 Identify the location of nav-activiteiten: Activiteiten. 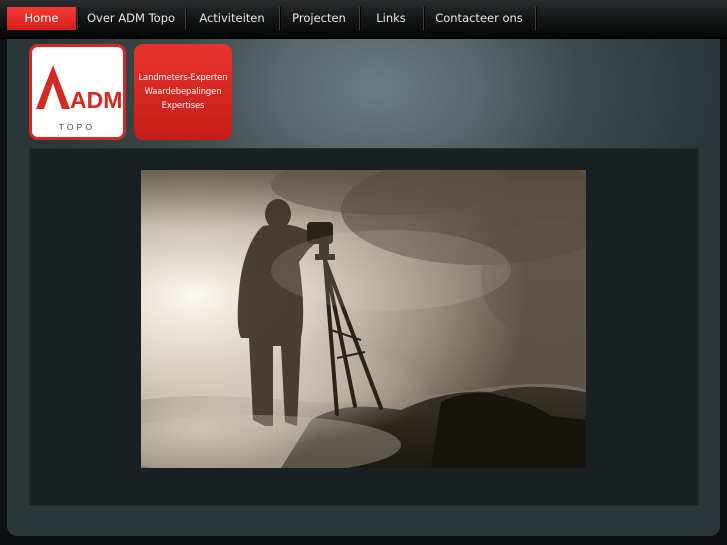
(232, 18).